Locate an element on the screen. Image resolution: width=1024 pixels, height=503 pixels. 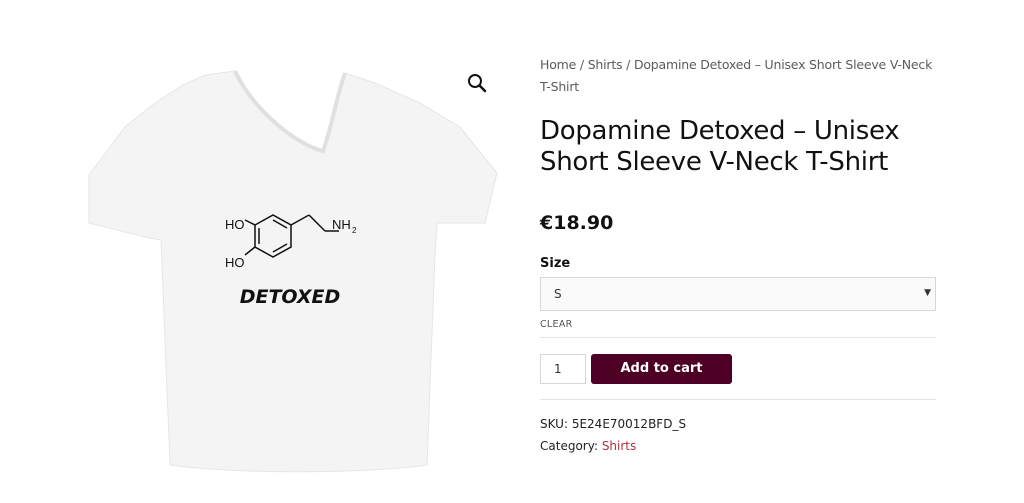
detoxed-print: DETOXED is located at coordinates (290, 297).